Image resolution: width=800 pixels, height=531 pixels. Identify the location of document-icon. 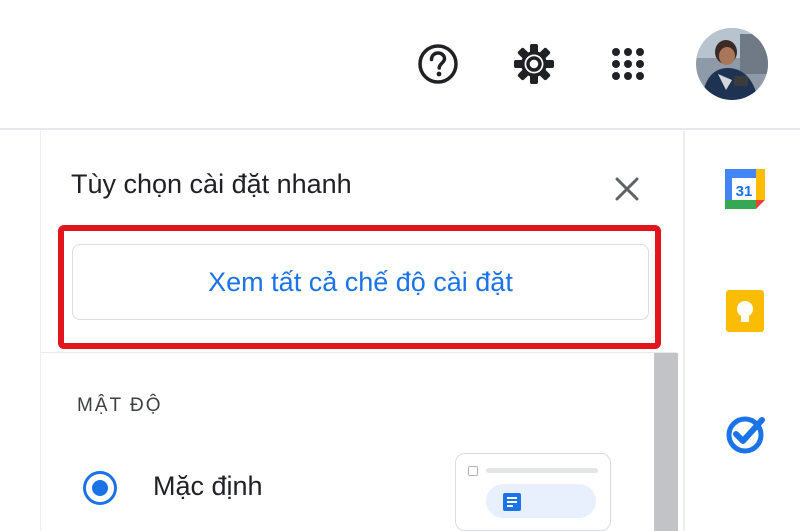
(512, 502).